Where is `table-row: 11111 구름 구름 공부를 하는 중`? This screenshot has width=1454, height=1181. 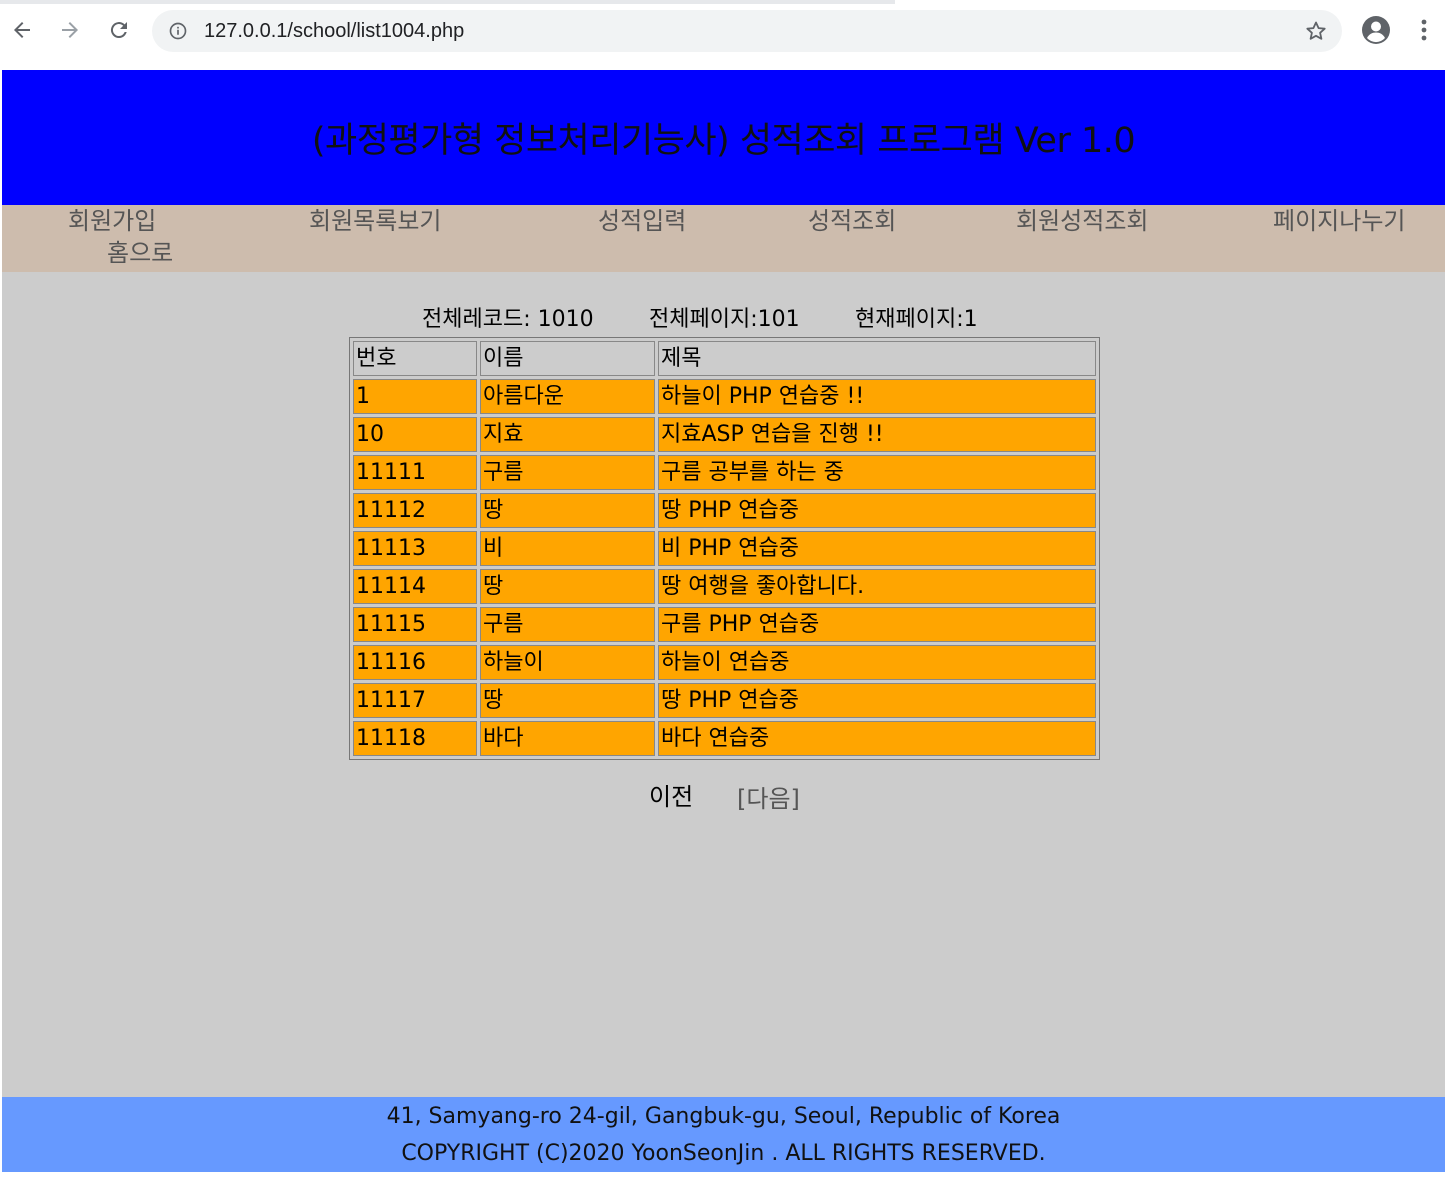
table-row: 11111 구름 구름 공부를 하는 중 is located at coordinates (724, 472).